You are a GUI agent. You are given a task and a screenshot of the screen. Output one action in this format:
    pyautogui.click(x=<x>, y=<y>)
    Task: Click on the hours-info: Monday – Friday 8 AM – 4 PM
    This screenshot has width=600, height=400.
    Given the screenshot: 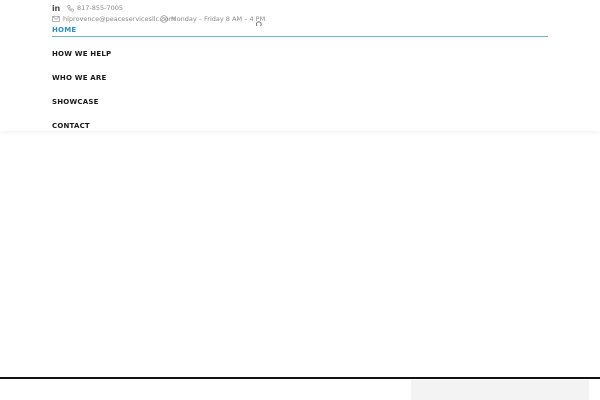 What is the action you would take?
    pyautogui.click(x=212, y=19)
    